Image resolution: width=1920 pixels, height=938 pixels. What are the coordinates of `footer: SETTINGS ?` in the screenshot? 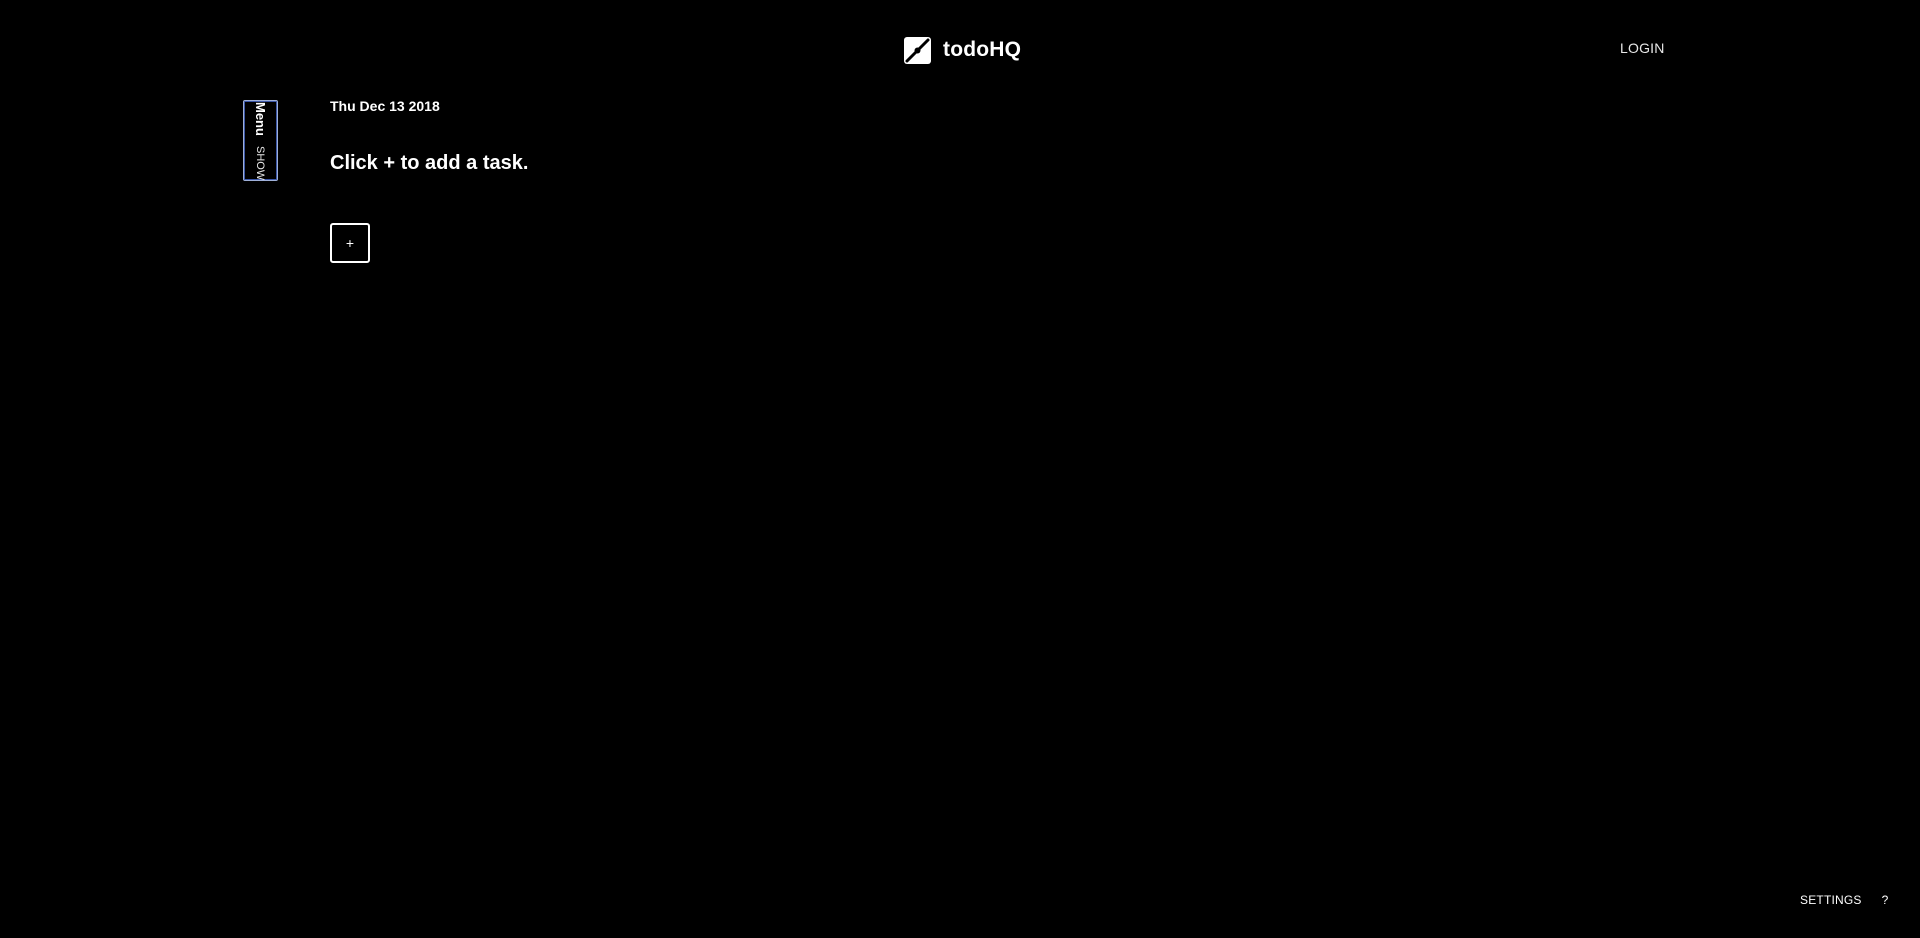 It's located at (1844, 900).